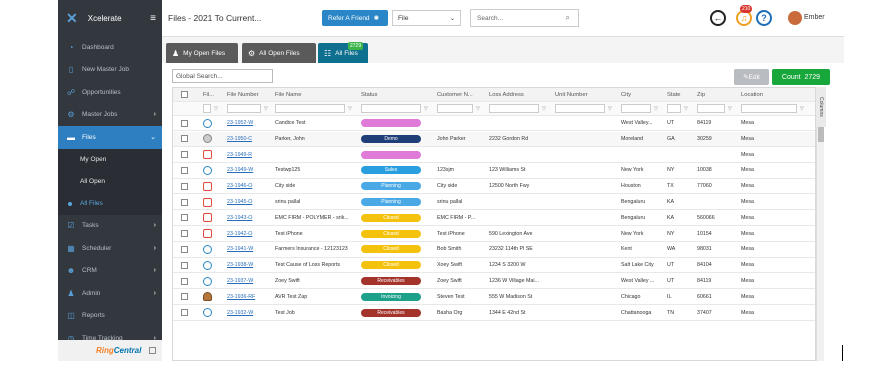  What do you see at coordinates (764, 18) in the screenshot?
I see `help-icon: ?` at bounding box center [764, 18].